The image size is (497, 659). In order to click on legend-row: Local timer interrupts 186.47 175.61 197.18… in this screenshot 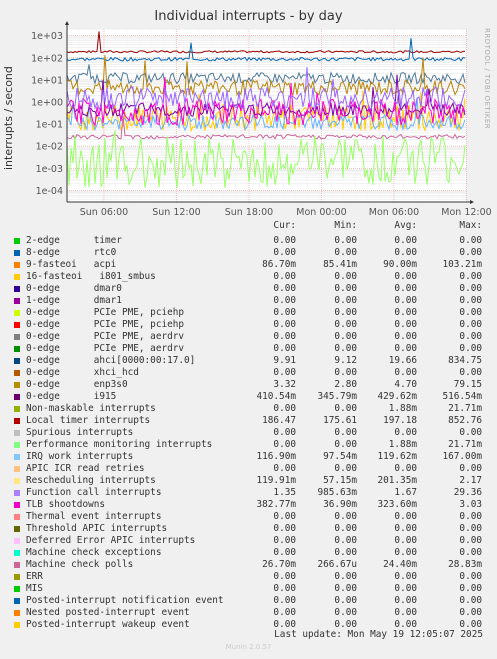, I will do `click(248, 421)`.